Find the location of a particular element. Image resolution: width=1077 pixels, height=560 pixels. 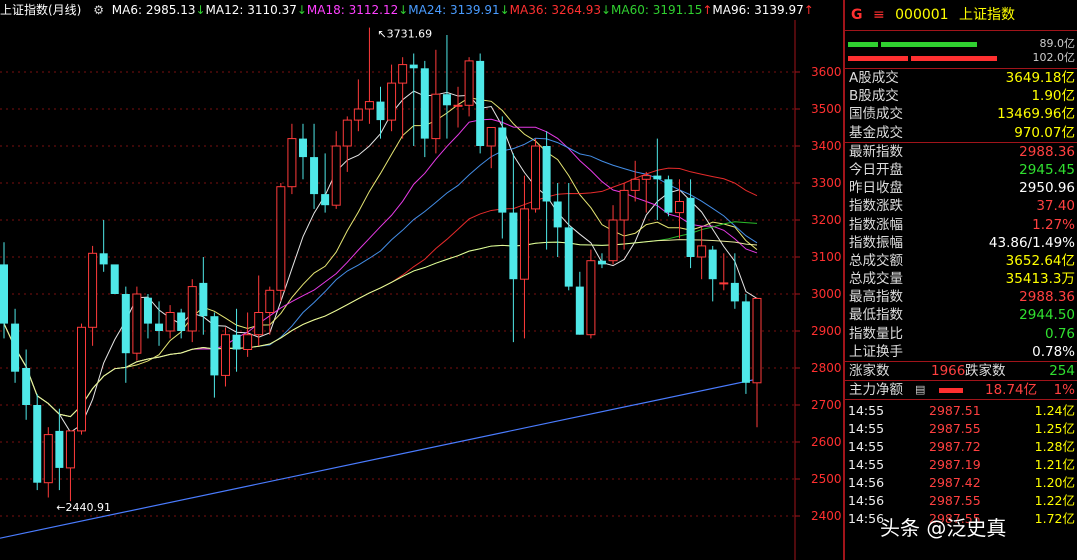

row-value: 13469.96亿 is located at coordinates (1036, 114).